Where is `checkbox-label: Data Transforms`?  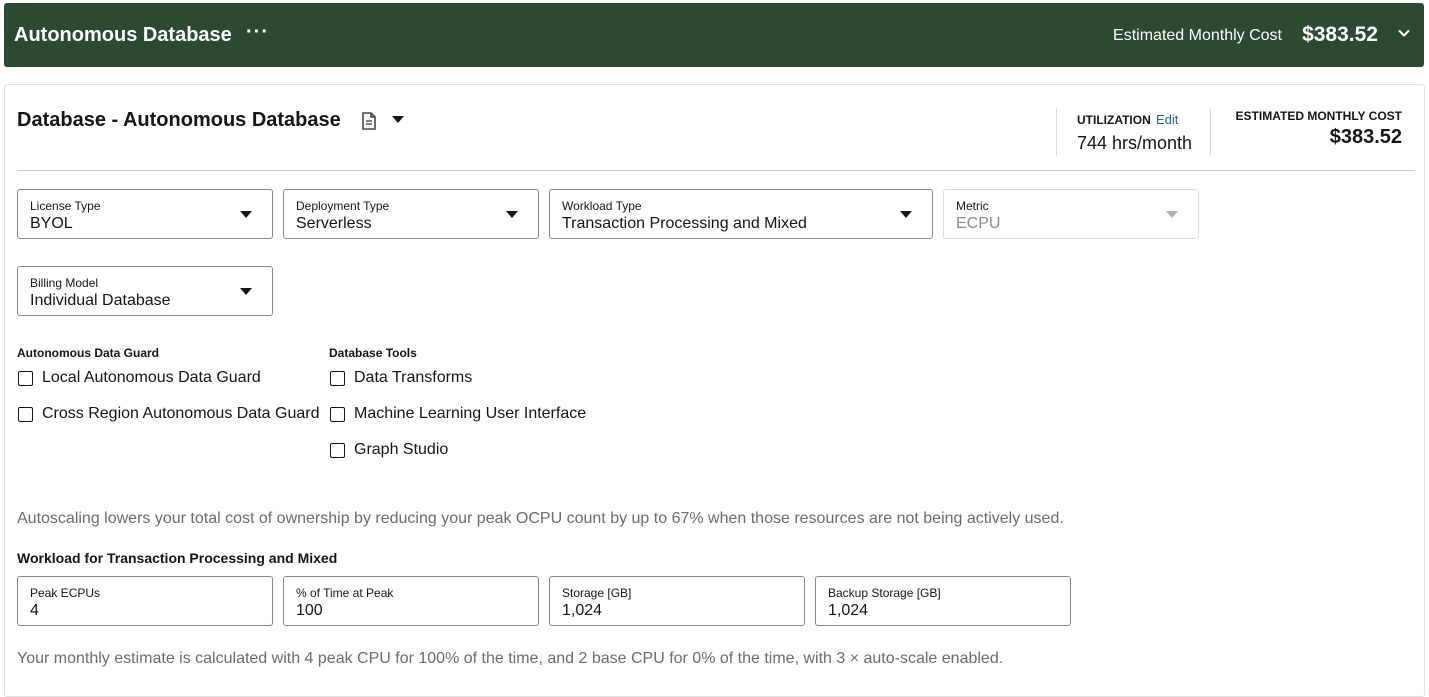 checkbox-label: Data Transforms is located at coordinates (413, 377).